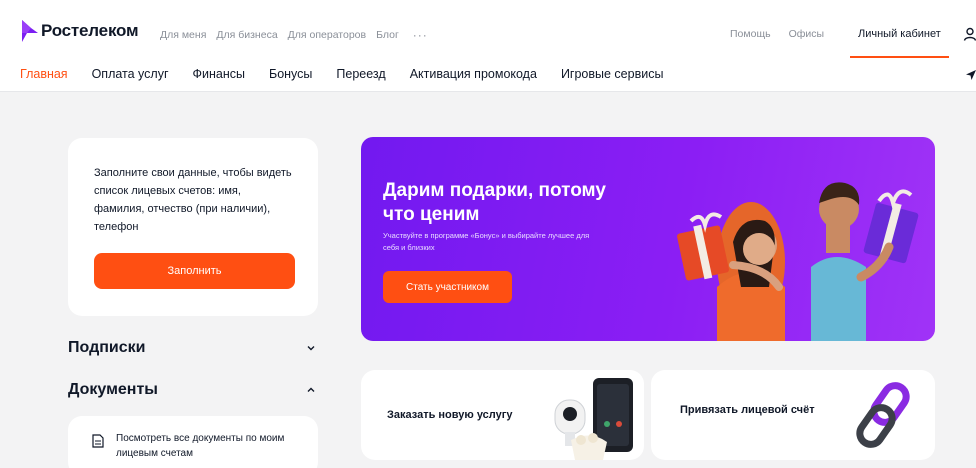 The image size is (976, 468). I want to click on order-service-card: Заказать новую услугу, so click(502, 415).